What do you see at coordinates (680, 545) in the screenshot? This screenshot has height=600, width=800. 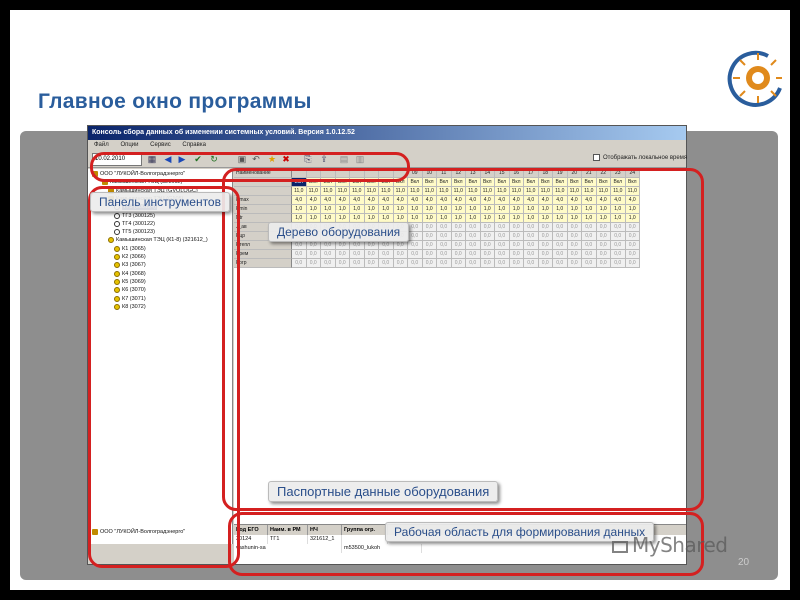 I see `watermark: MyShared` at bounding box center [680, 545].